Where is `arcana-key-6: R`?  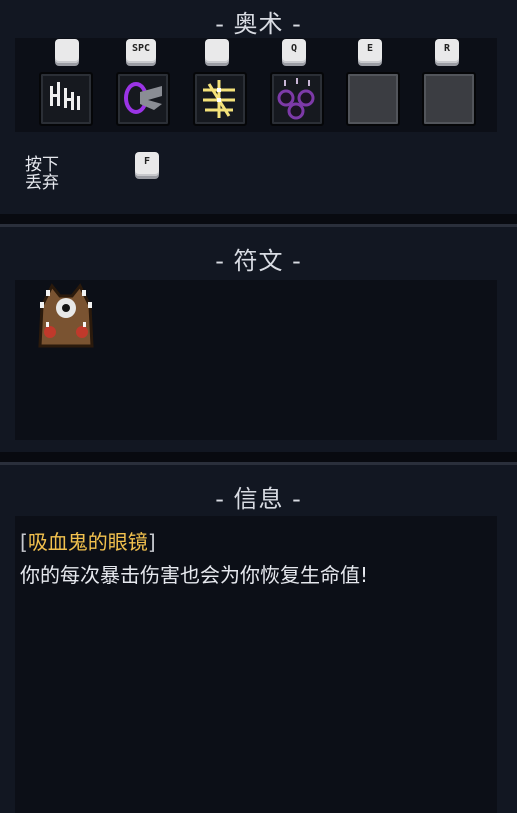 arcana-key-6: R is located at coordinates (447, 51).